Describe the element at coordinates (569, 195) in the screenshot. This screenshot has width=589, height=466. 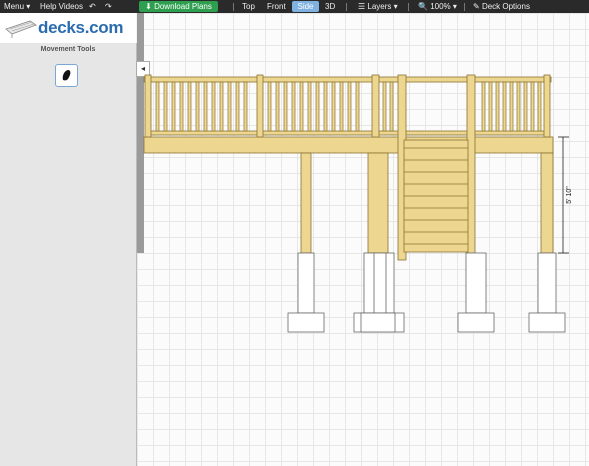
I see `dimension-label: 5' 10"` at that location.